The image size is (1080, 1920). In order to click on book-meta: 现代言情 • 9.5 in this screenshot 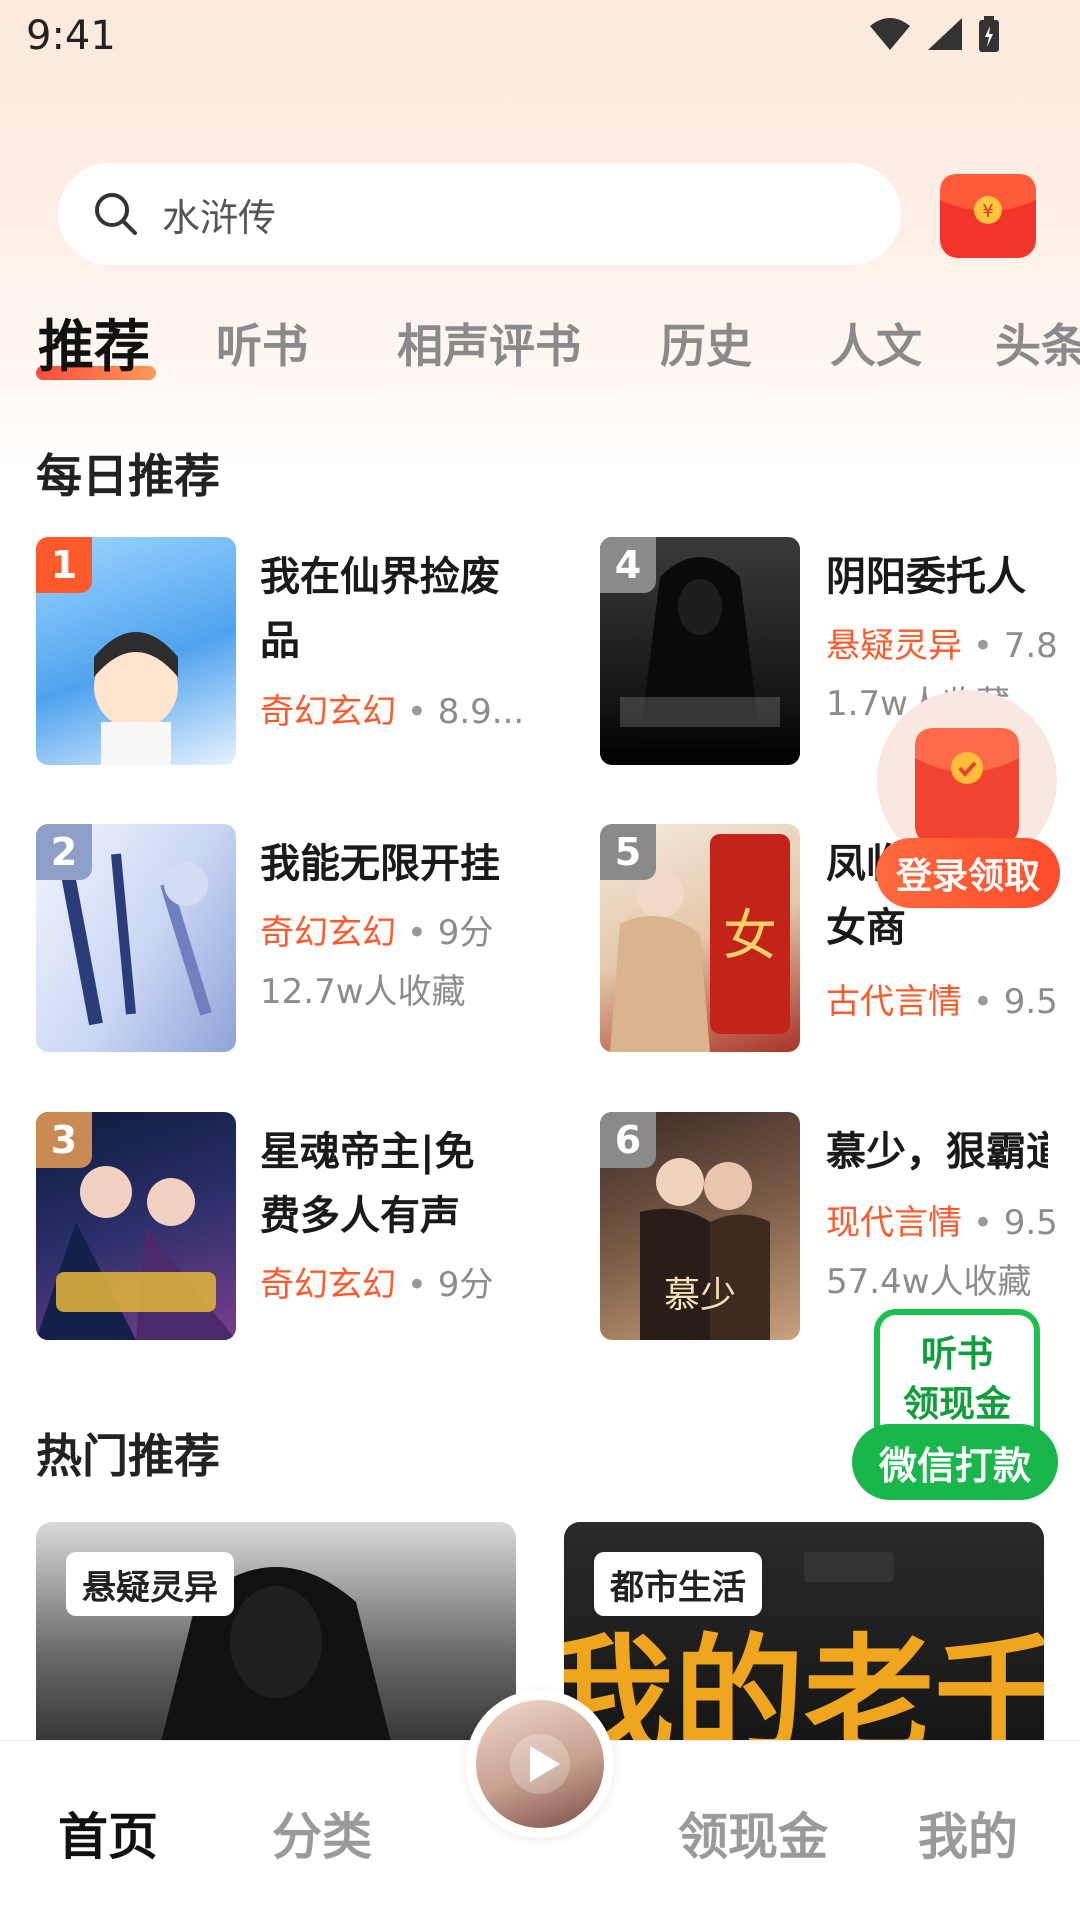, I will do `click(942, 1219)`.